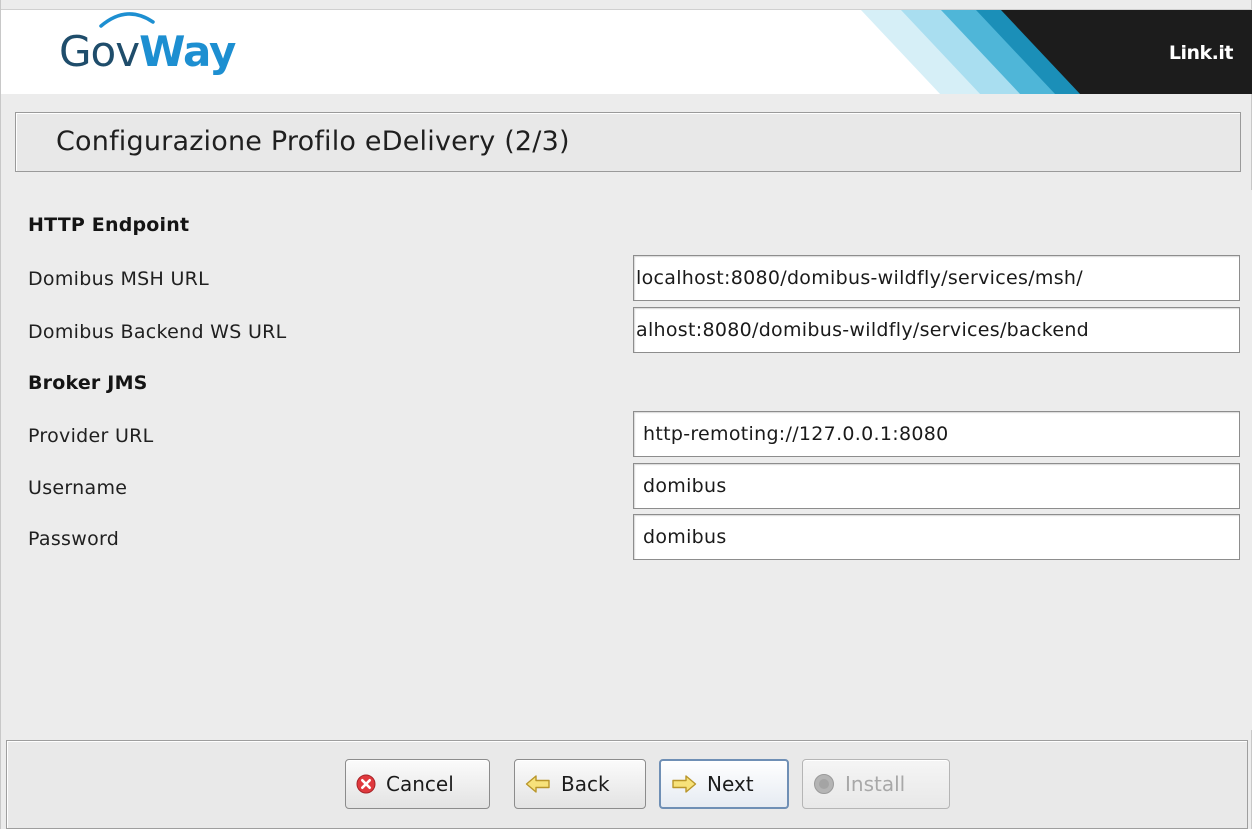 The height and width of the screenshot is (829, 1252). I want to click on install-disc-icon, so click(824, 784).